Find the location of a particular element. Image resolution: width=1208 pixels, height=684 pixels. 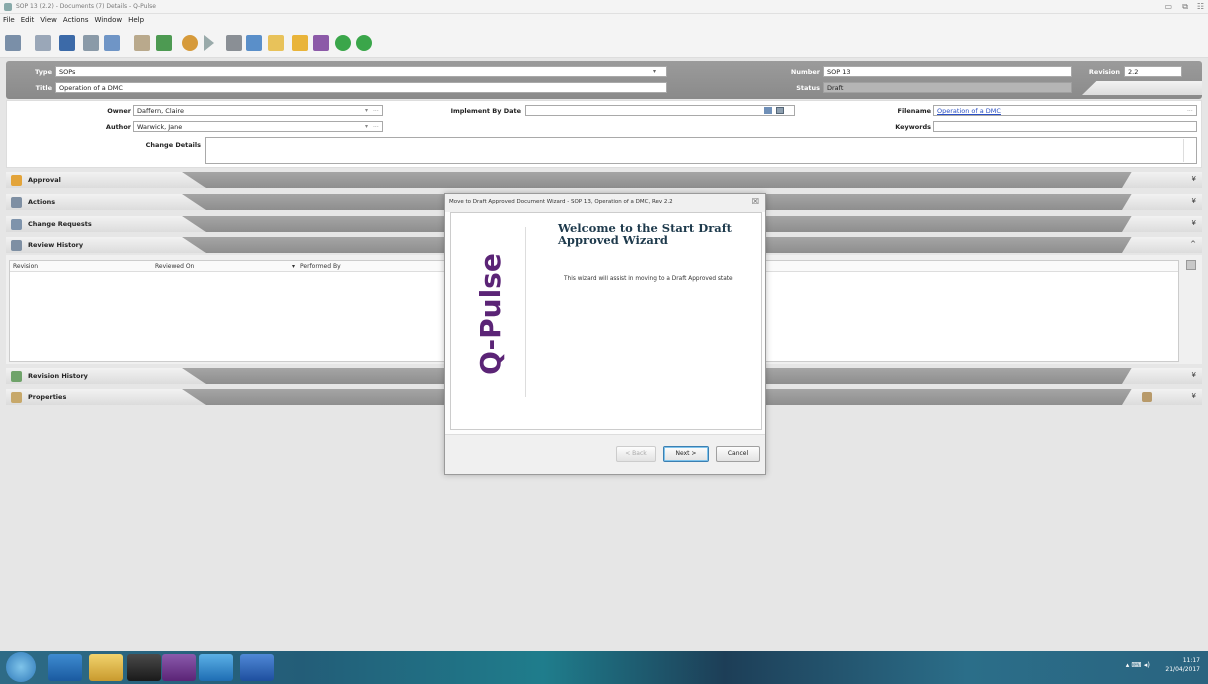

restore-button: ⧉ is located at coordinates (1185, 7).